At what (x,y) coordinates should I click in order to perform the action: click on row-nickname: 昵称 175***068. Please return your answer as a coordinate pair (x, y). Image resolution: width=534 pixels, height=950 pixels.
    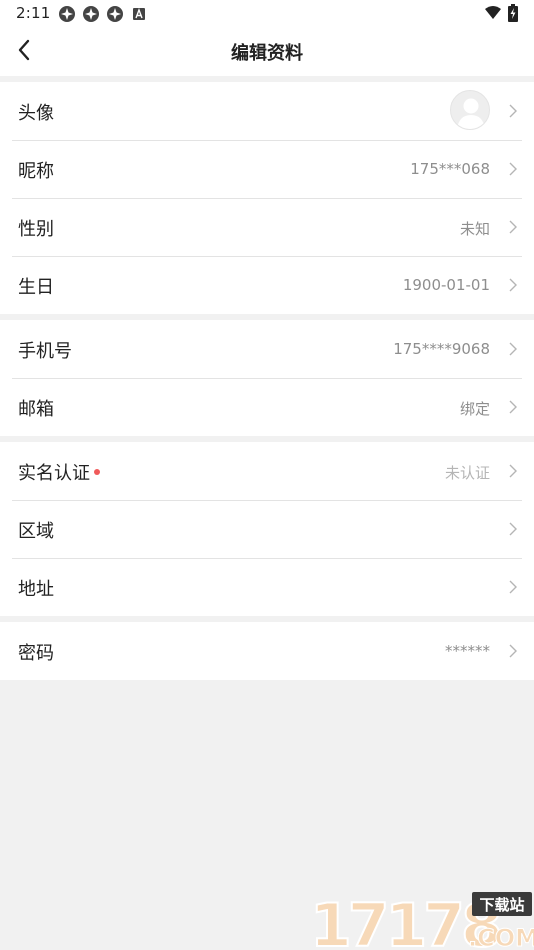
    Looking at the image, I should click on (267, 169).